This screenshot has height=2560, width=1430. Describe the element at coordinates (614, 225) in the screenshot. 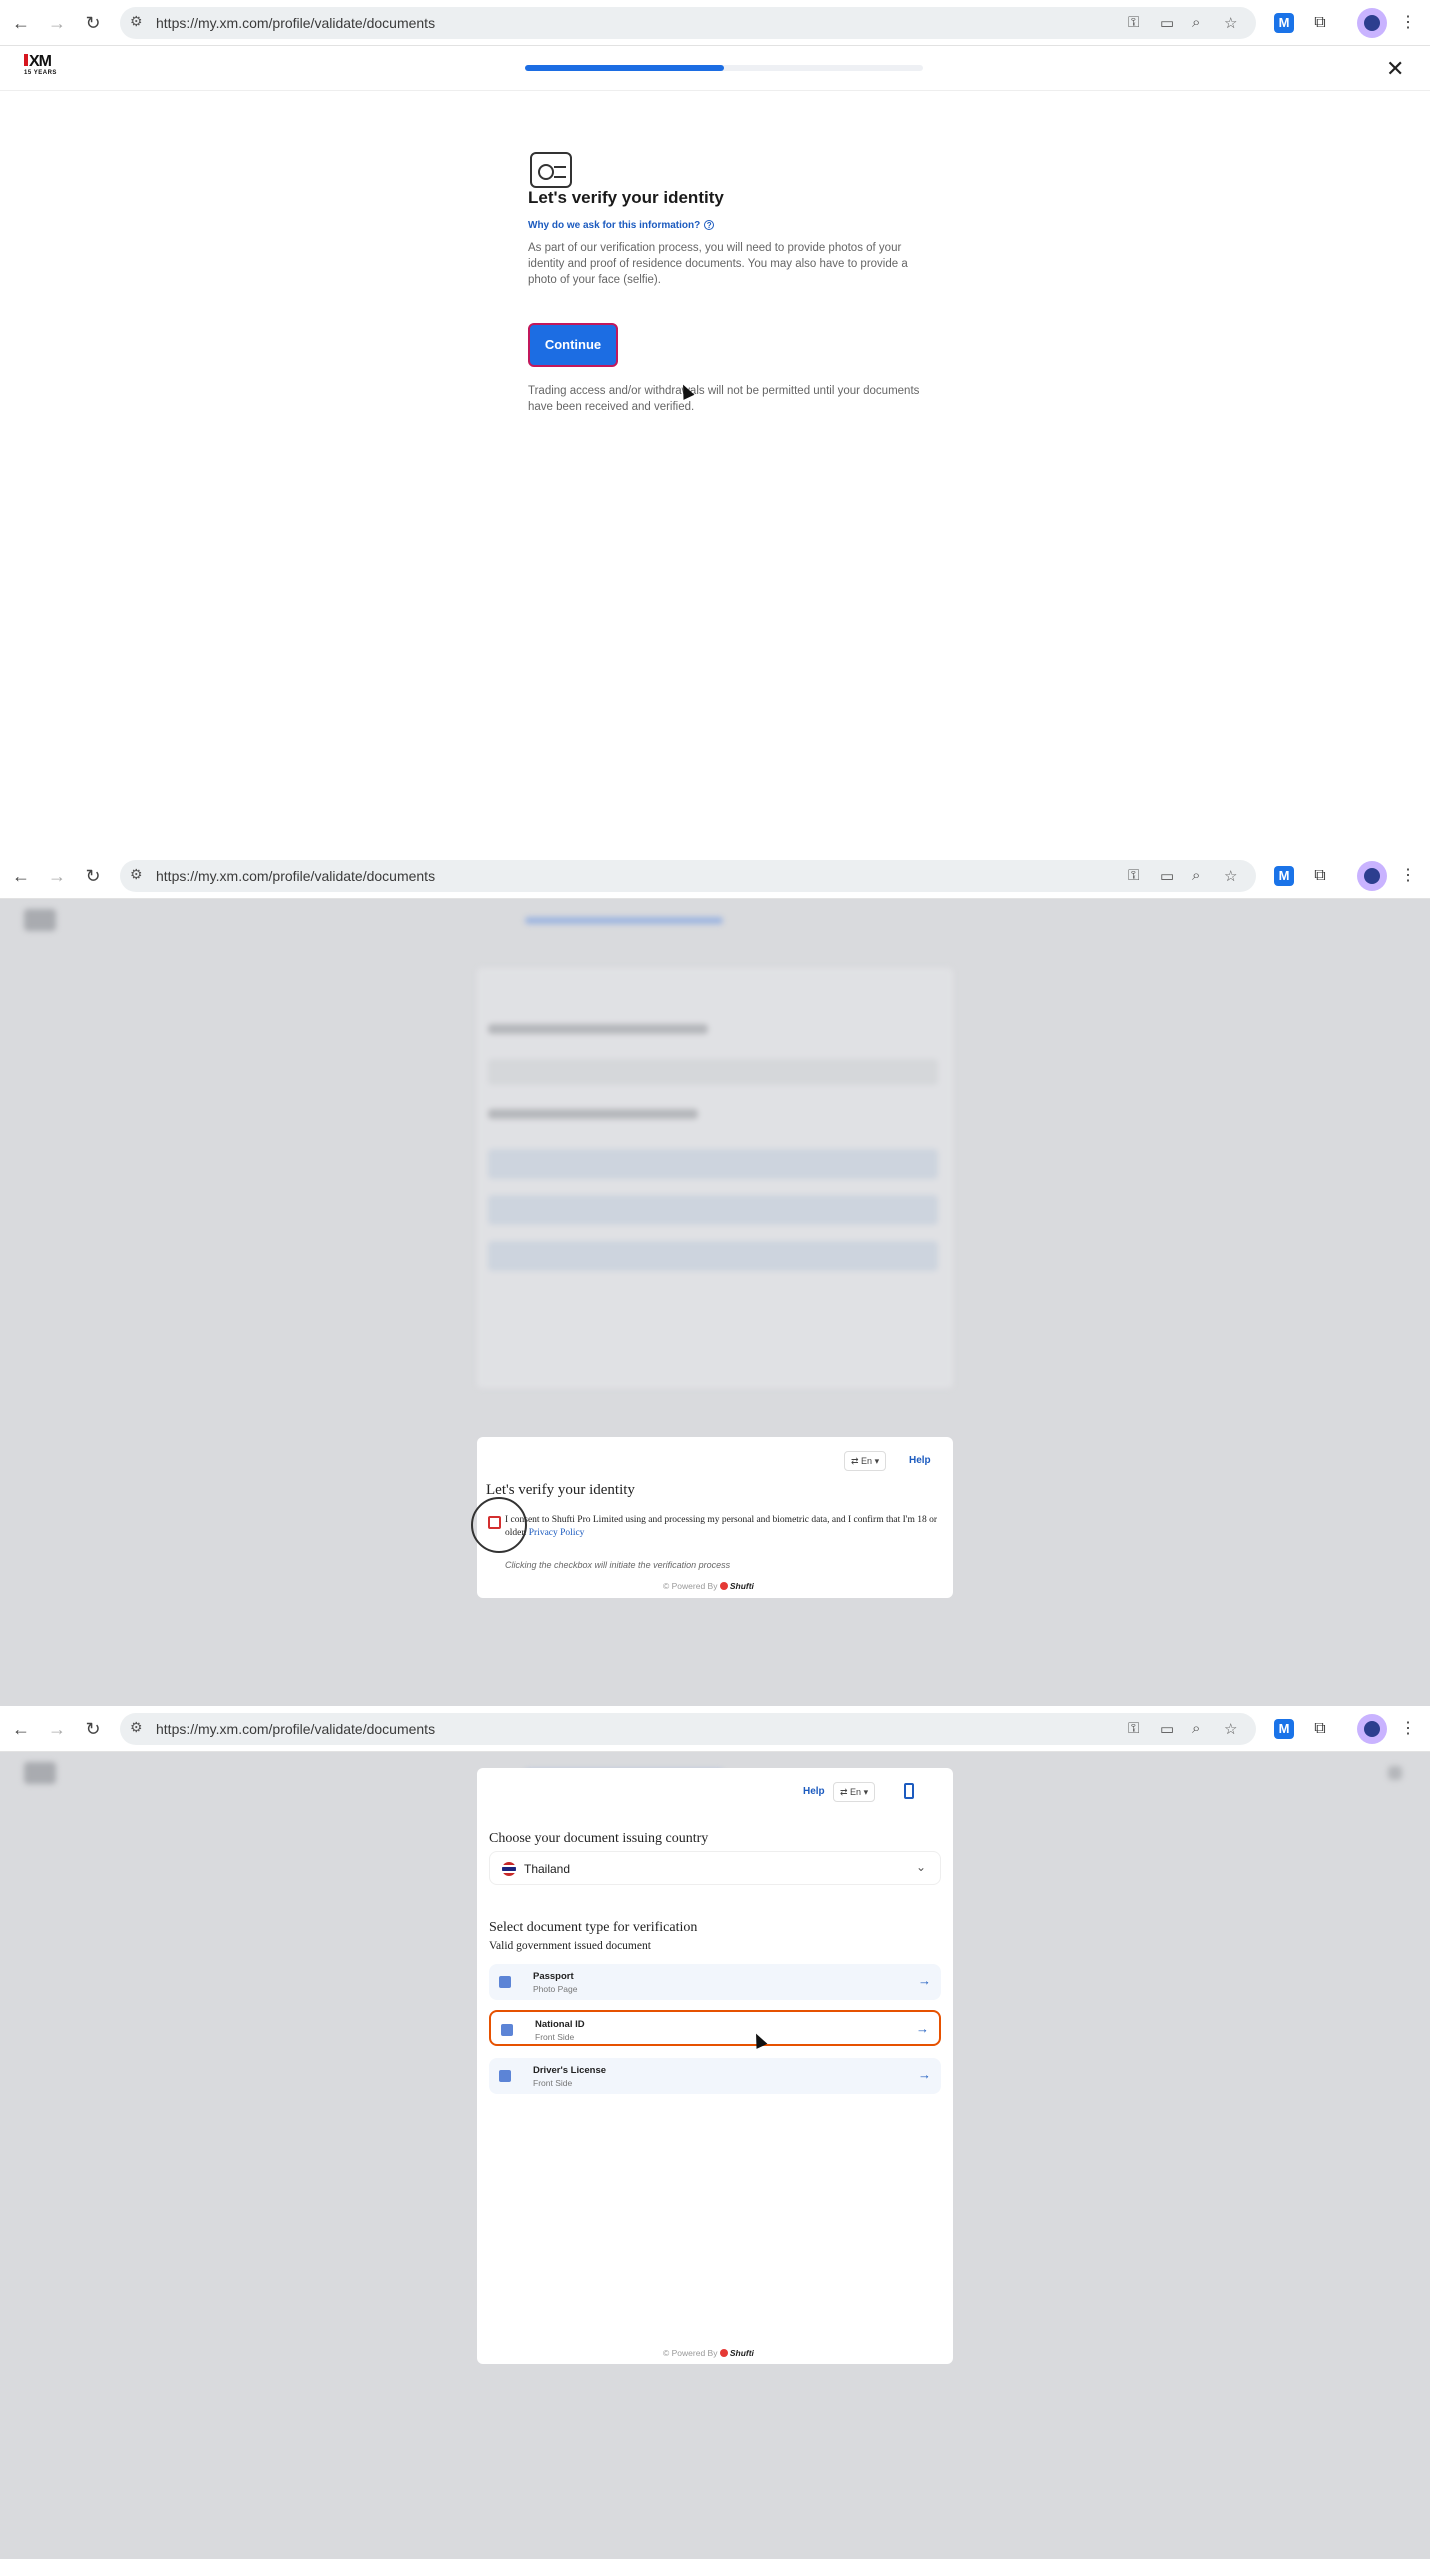

I see `why-info-link-label: Why do we ask for this information?` at that location.